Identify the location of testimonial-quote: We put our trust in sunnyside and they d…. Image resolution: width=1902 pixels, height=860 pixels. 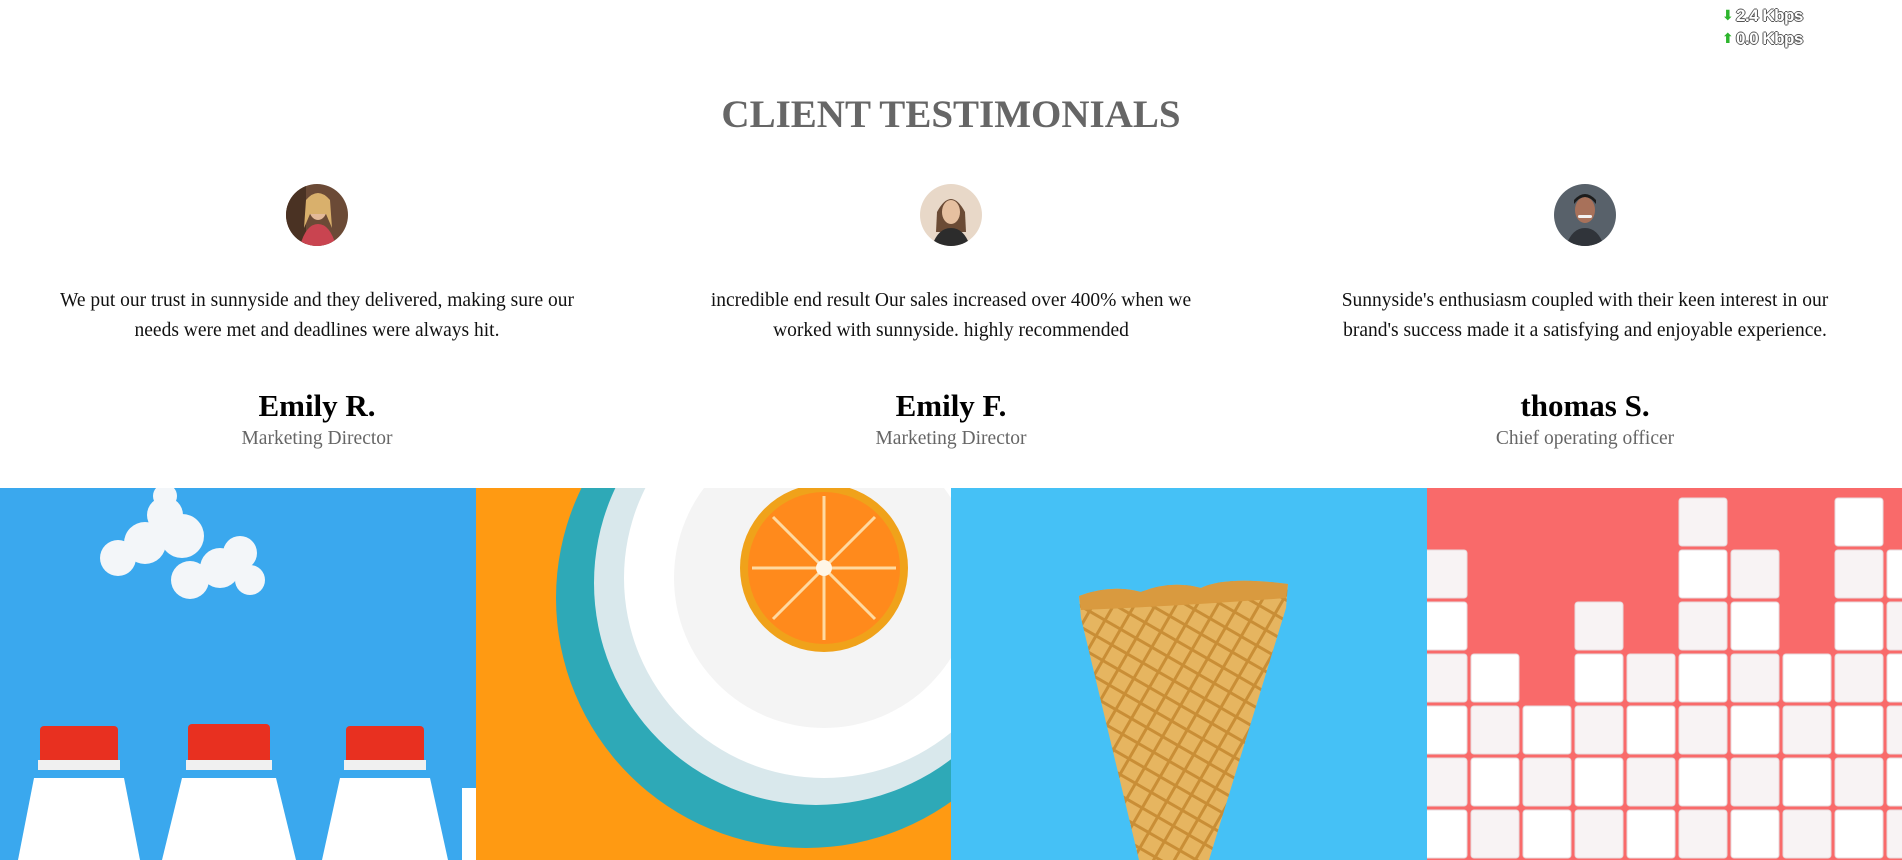
(317, 315).